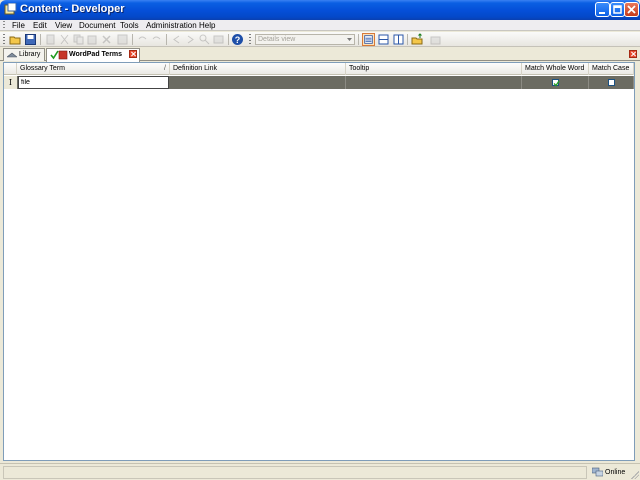 The width and height of the screenshot is (640, 480). Describe the element at coordinates (434, 82) in the screenshot. I see `tooltip-cell` at that location.